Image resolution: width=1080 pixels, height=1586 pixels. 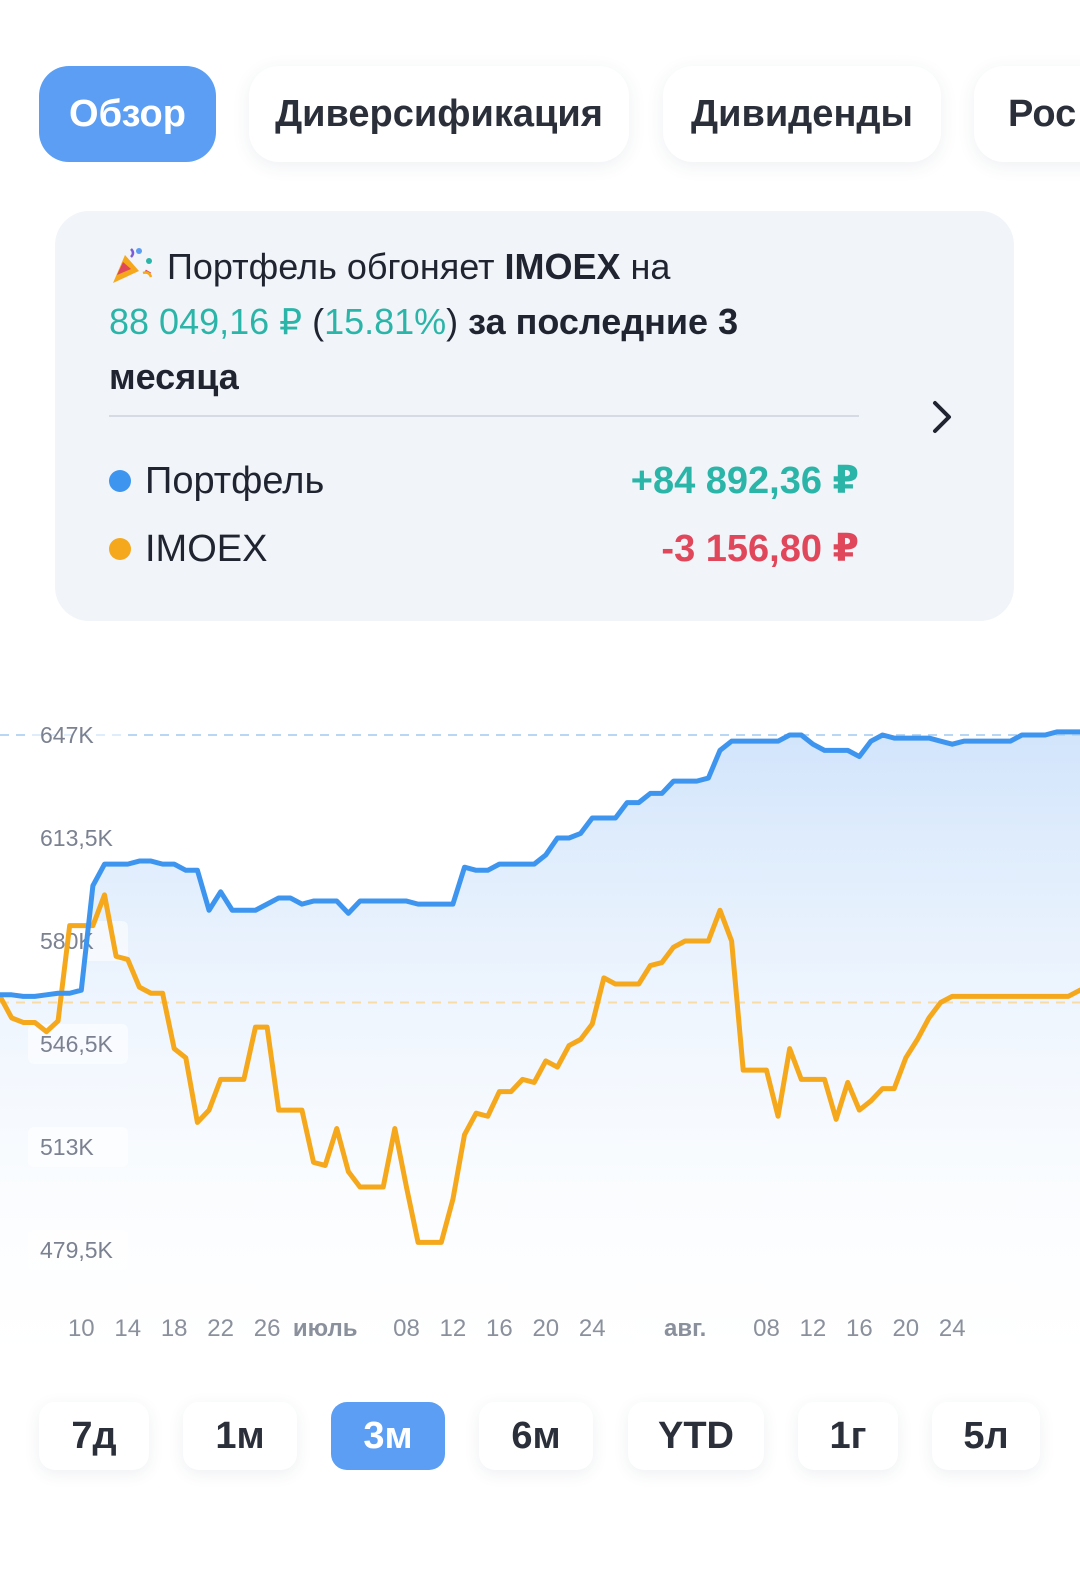 I want to click on period-6m-button: 6м, so click(x=536, y=1436).